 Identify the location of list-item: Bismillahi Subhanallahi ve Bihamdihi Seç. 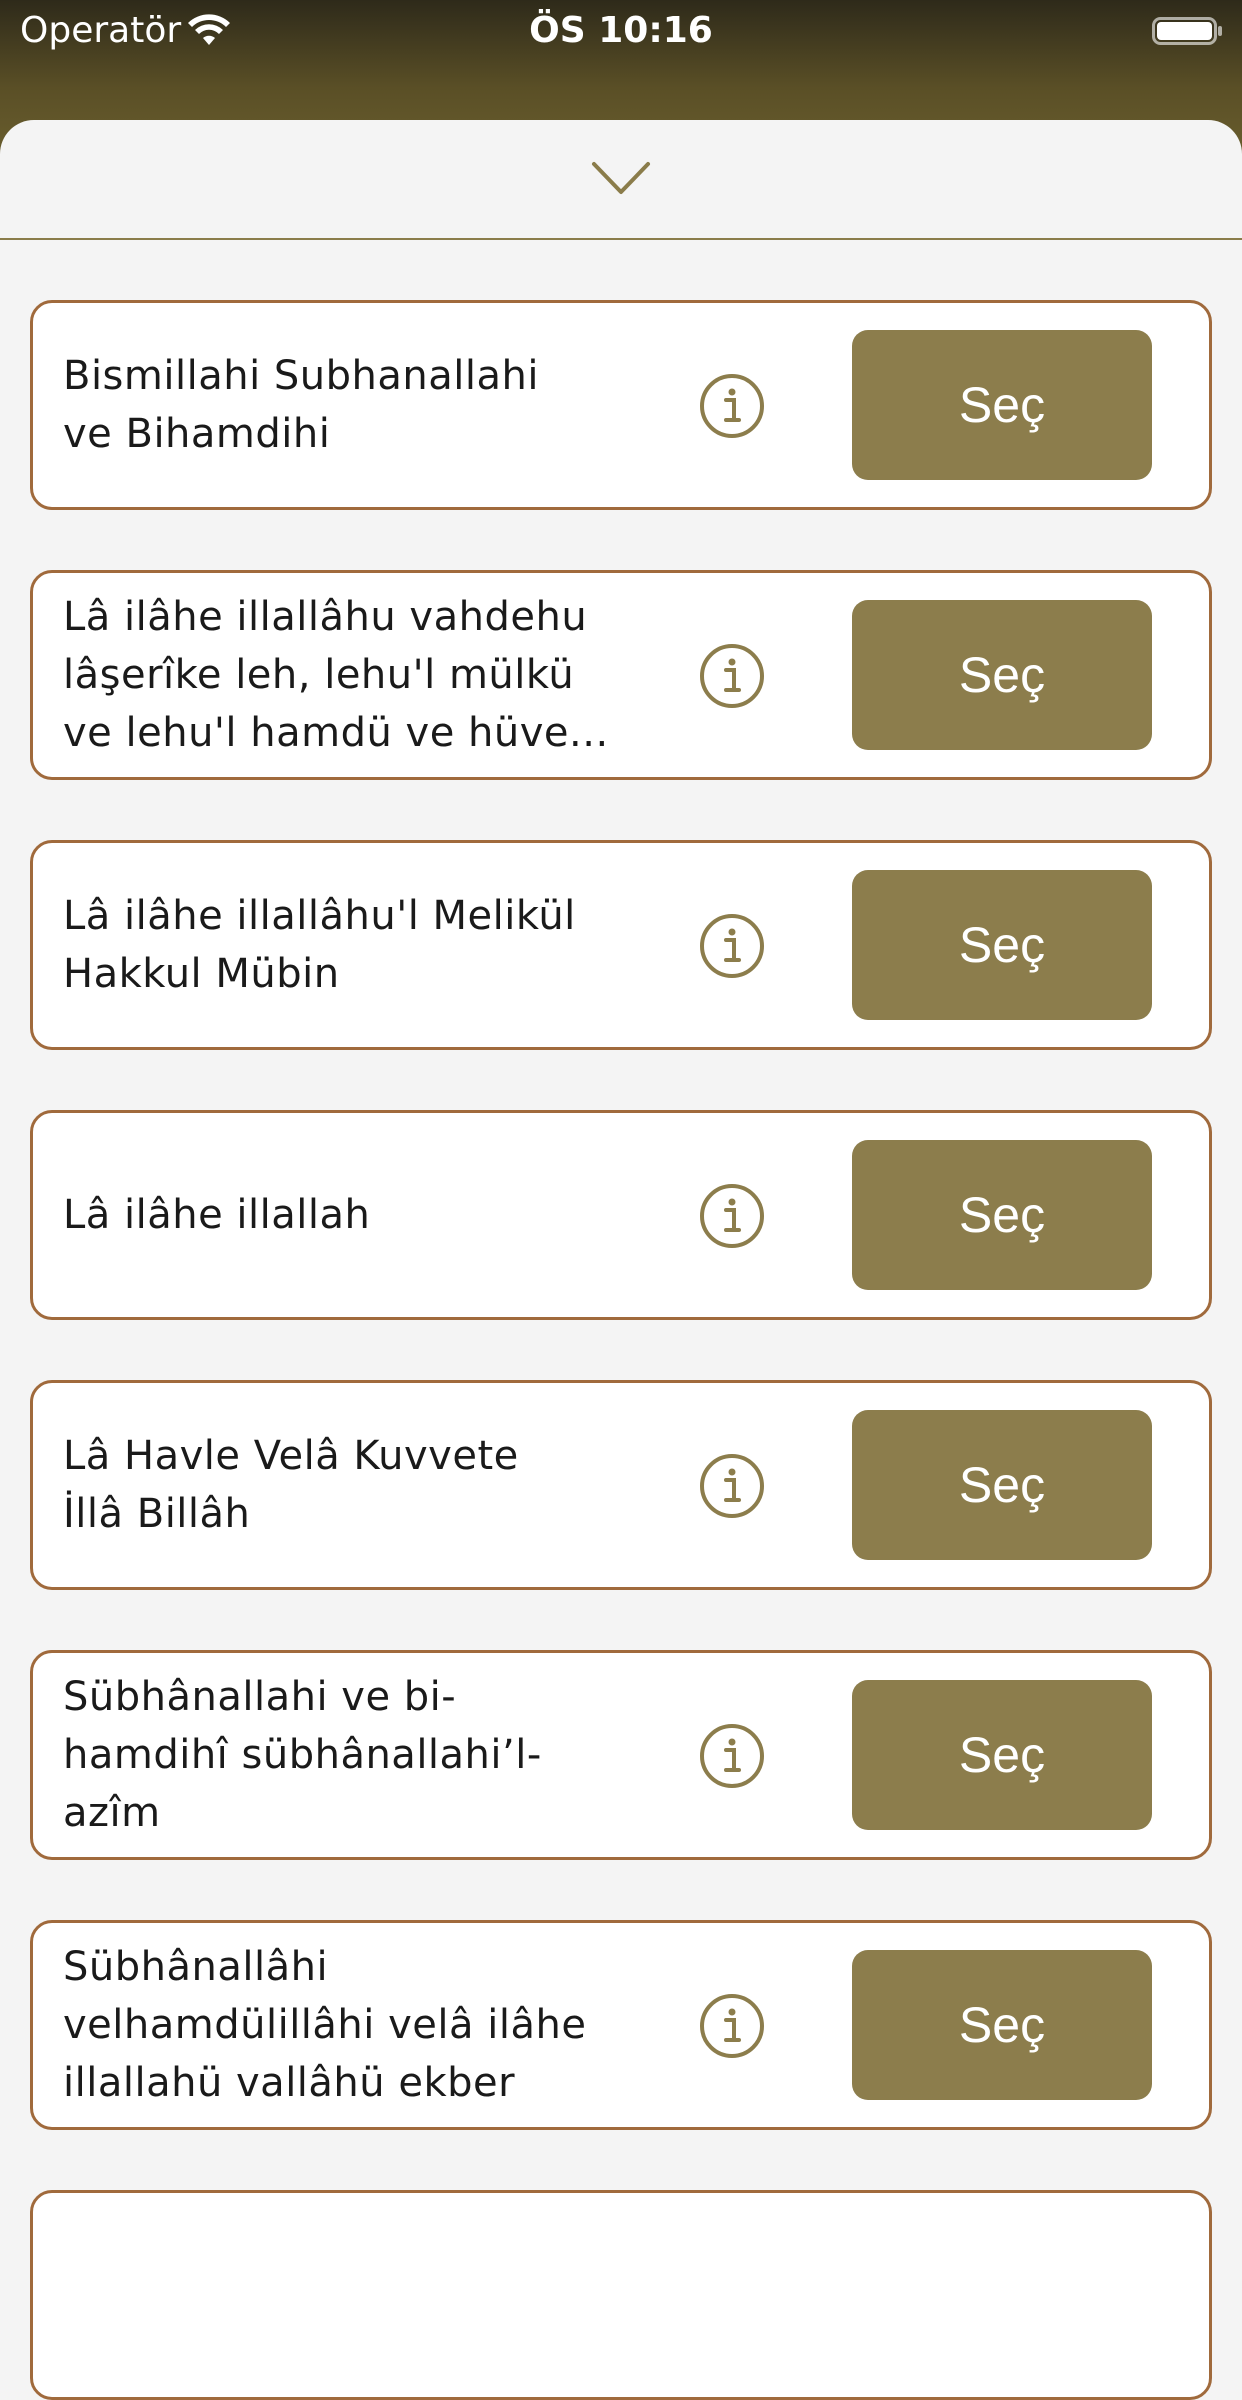
(621, 405).